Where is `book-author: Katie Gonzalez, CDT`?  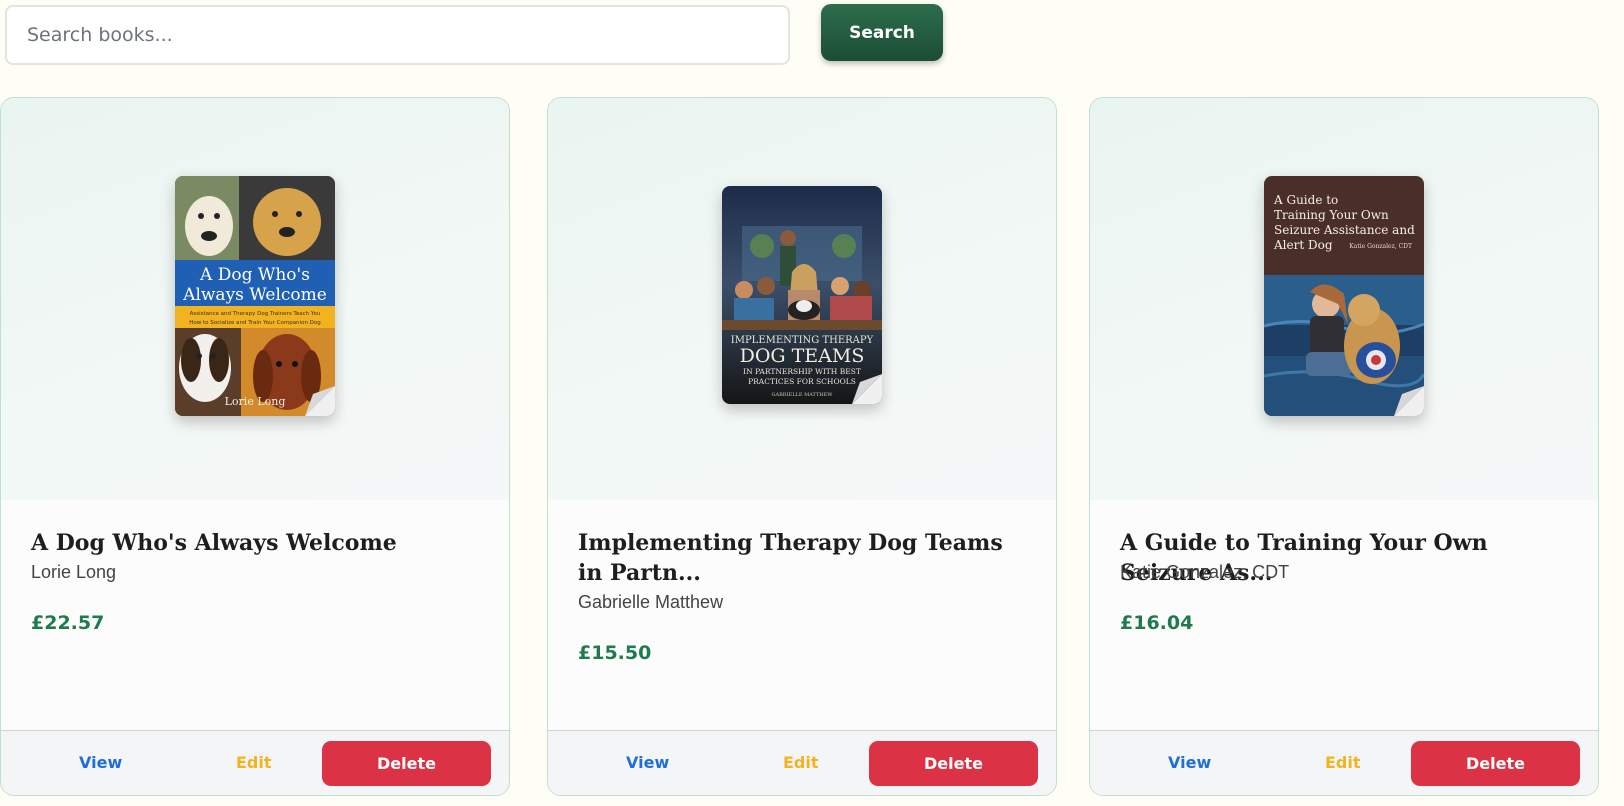
book-author: Katie Gonzalez, CDT is located at coordinates (1205, 572).